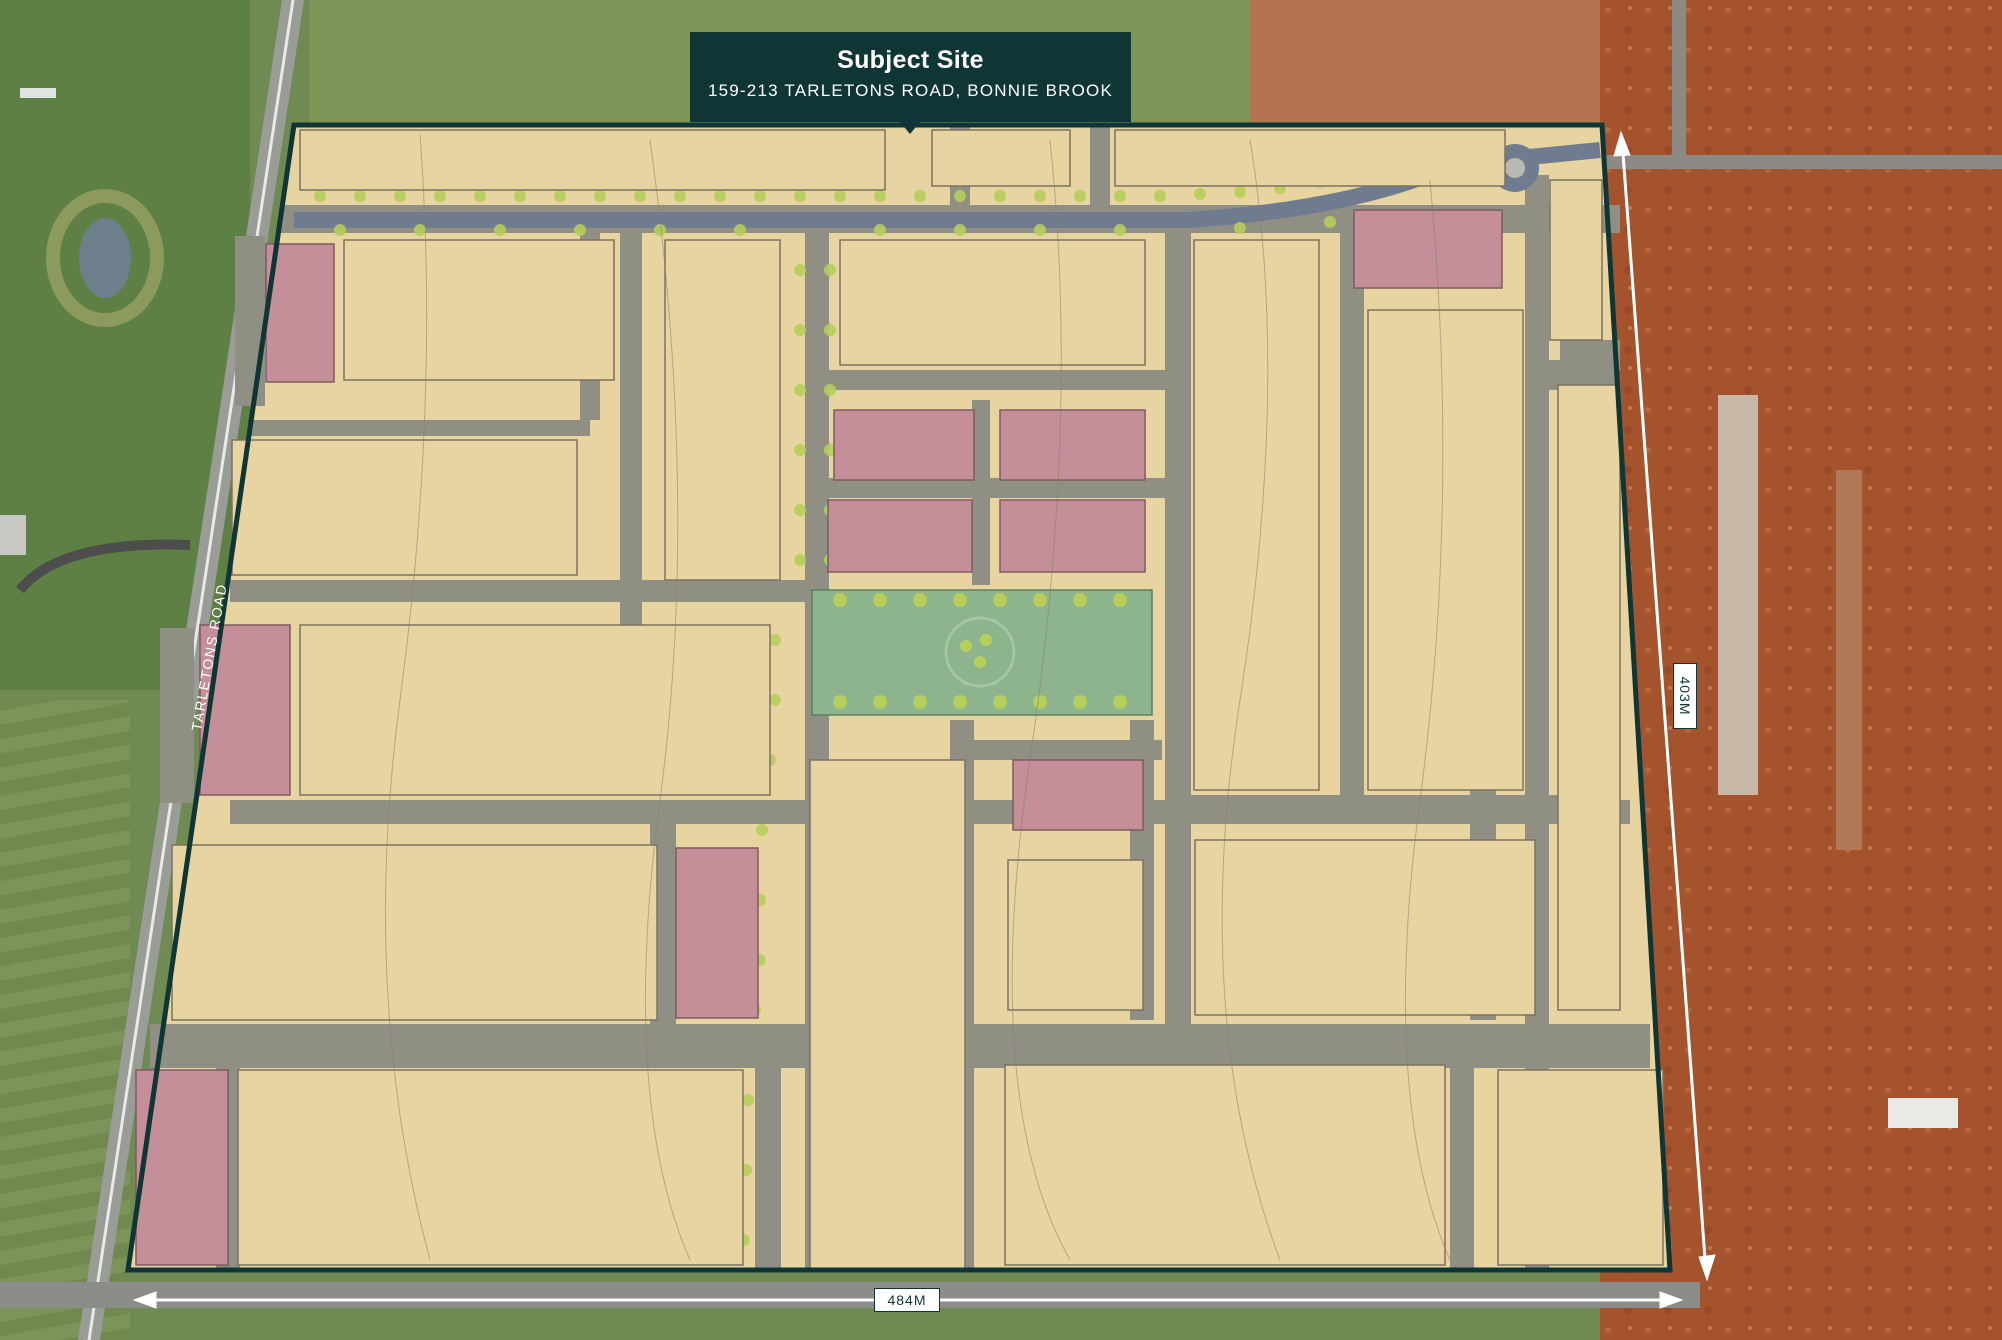 The height and width of the screenshot is (1340, 2002). What do you see at coordinates (1801, 162) in the screenshot?
I see `construction-road-north` at bounding box center [1801, 162].